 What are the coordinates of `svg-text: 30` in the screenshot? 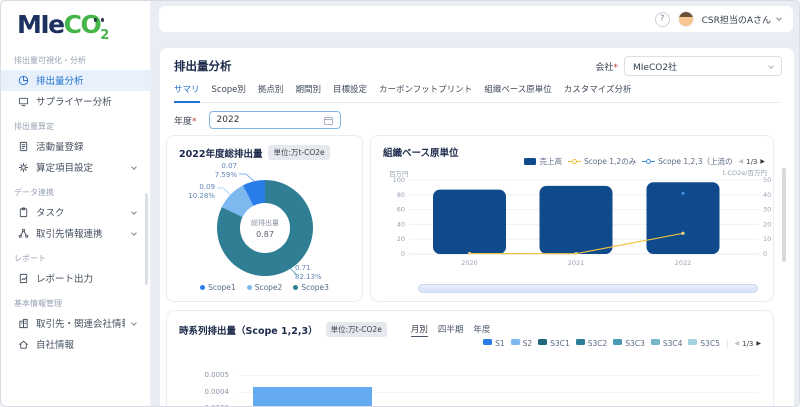 It's located at (767, 210).